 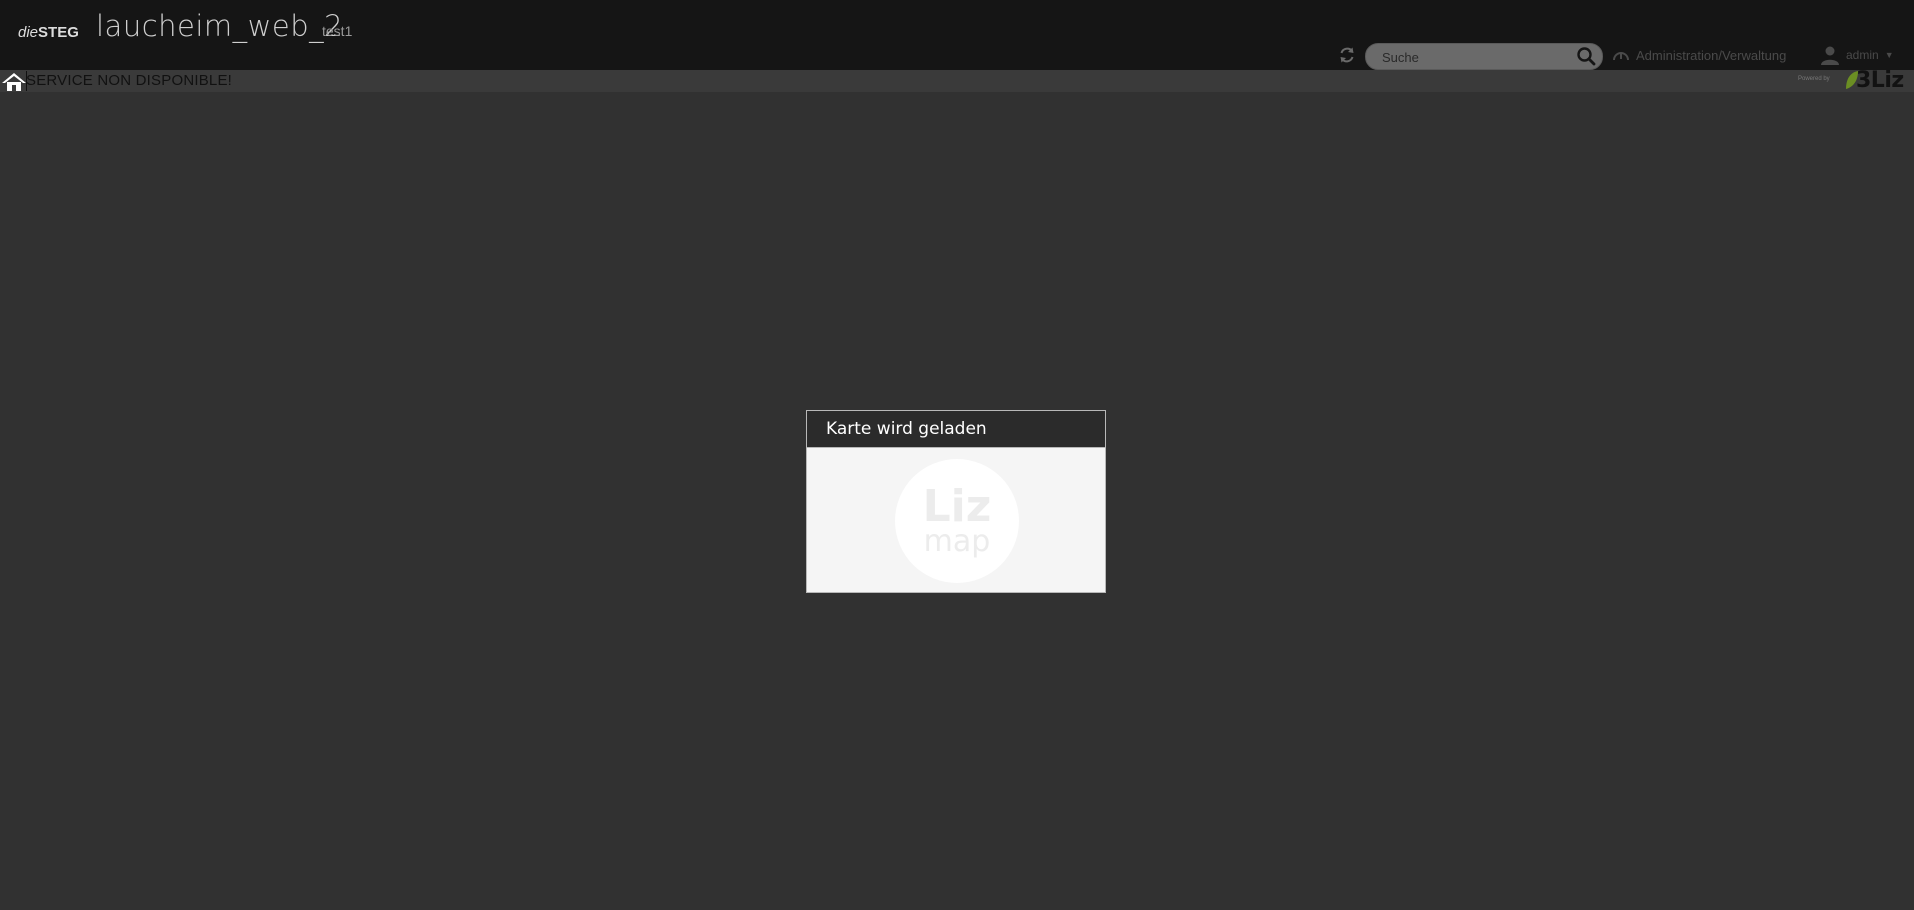 What do you see at coordinates (337, 31) in the screenshot?
I see `project-subtitle: test1` at bounding box center [337, 31].